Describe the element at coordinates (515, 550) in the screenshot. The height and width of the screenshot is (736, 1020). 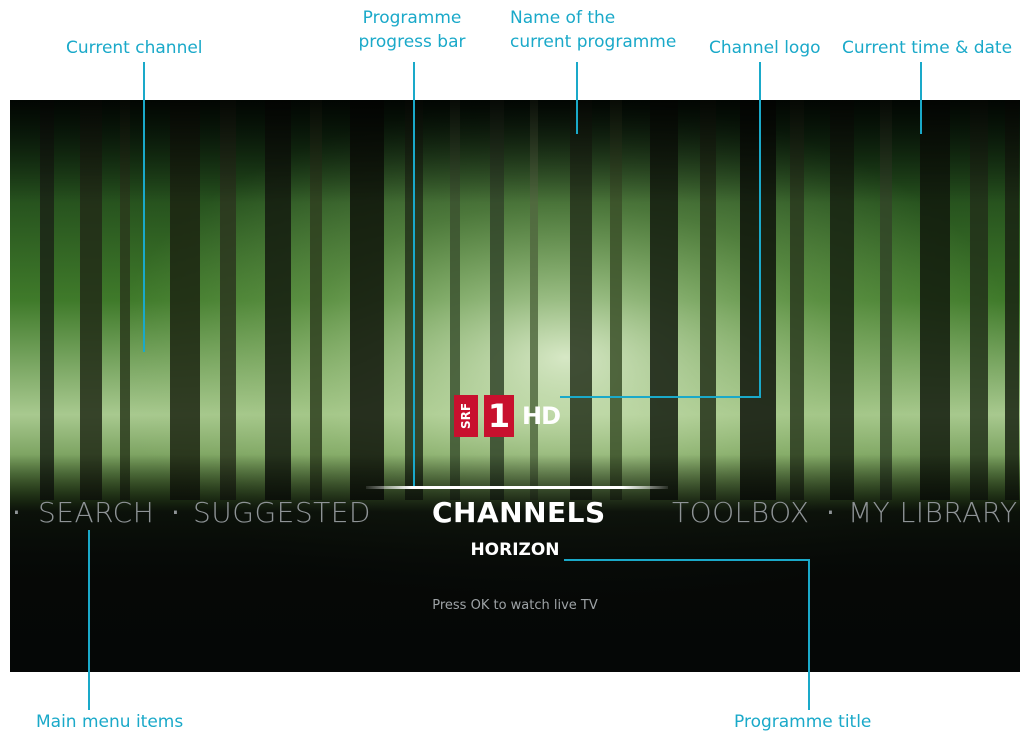
I see `programme-title: HORIZON` at that location.